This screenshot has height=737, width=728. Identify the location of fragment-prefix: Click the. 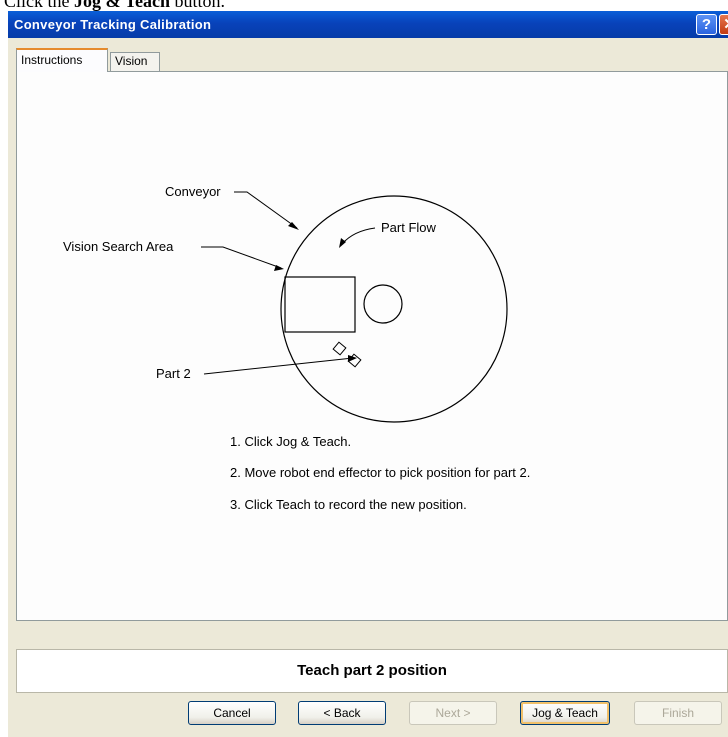
(39, 5).